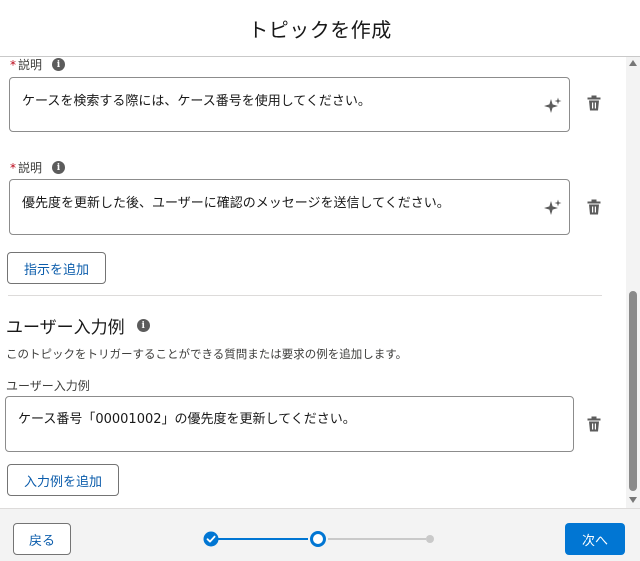 Image resolution: width=640 pixels, height=561 pixels. I want to click on examples-section-title-text: ユーザー入力例, so click(65, 328).